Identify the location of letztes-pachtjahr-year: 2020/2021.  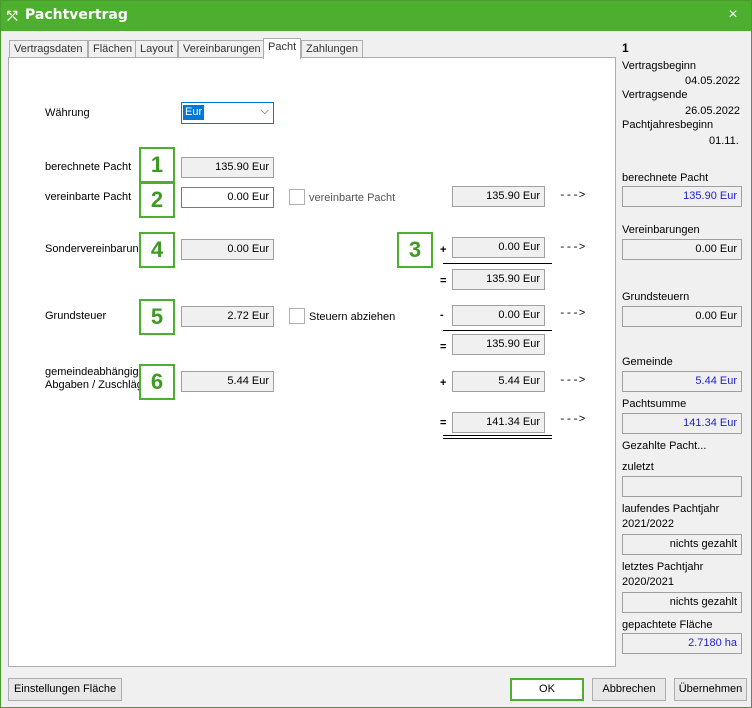
(648, 582).